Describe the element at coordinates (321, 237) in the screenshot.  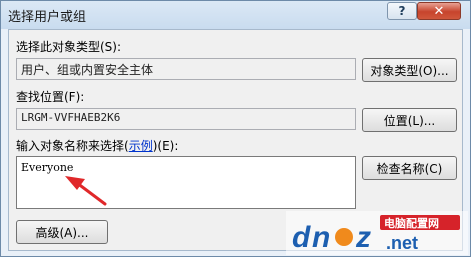
I see `svg-text: n` at that location.